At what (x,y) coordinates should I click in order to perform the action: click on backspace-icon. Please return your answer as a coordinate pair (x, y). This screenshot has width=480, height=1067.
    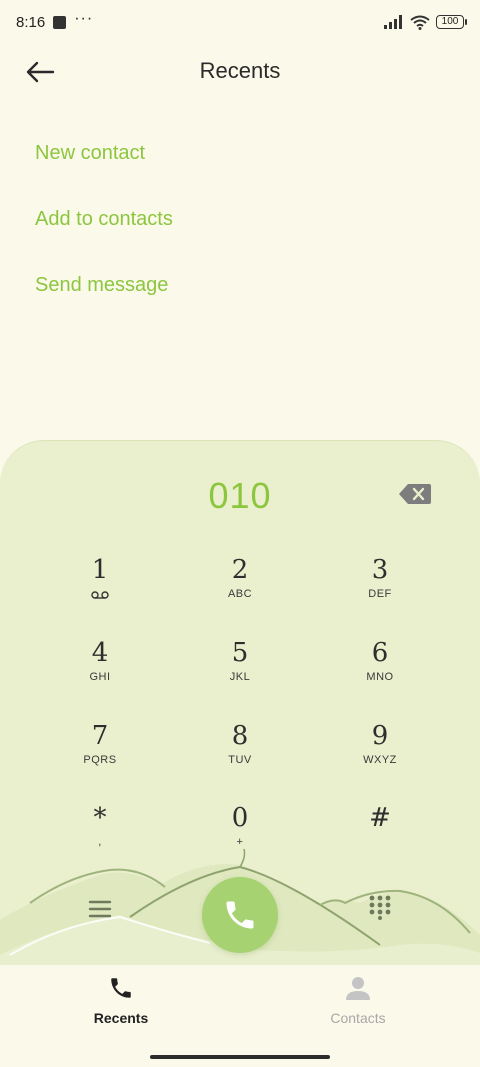
    Looking at the image, I should click on (415, 494).